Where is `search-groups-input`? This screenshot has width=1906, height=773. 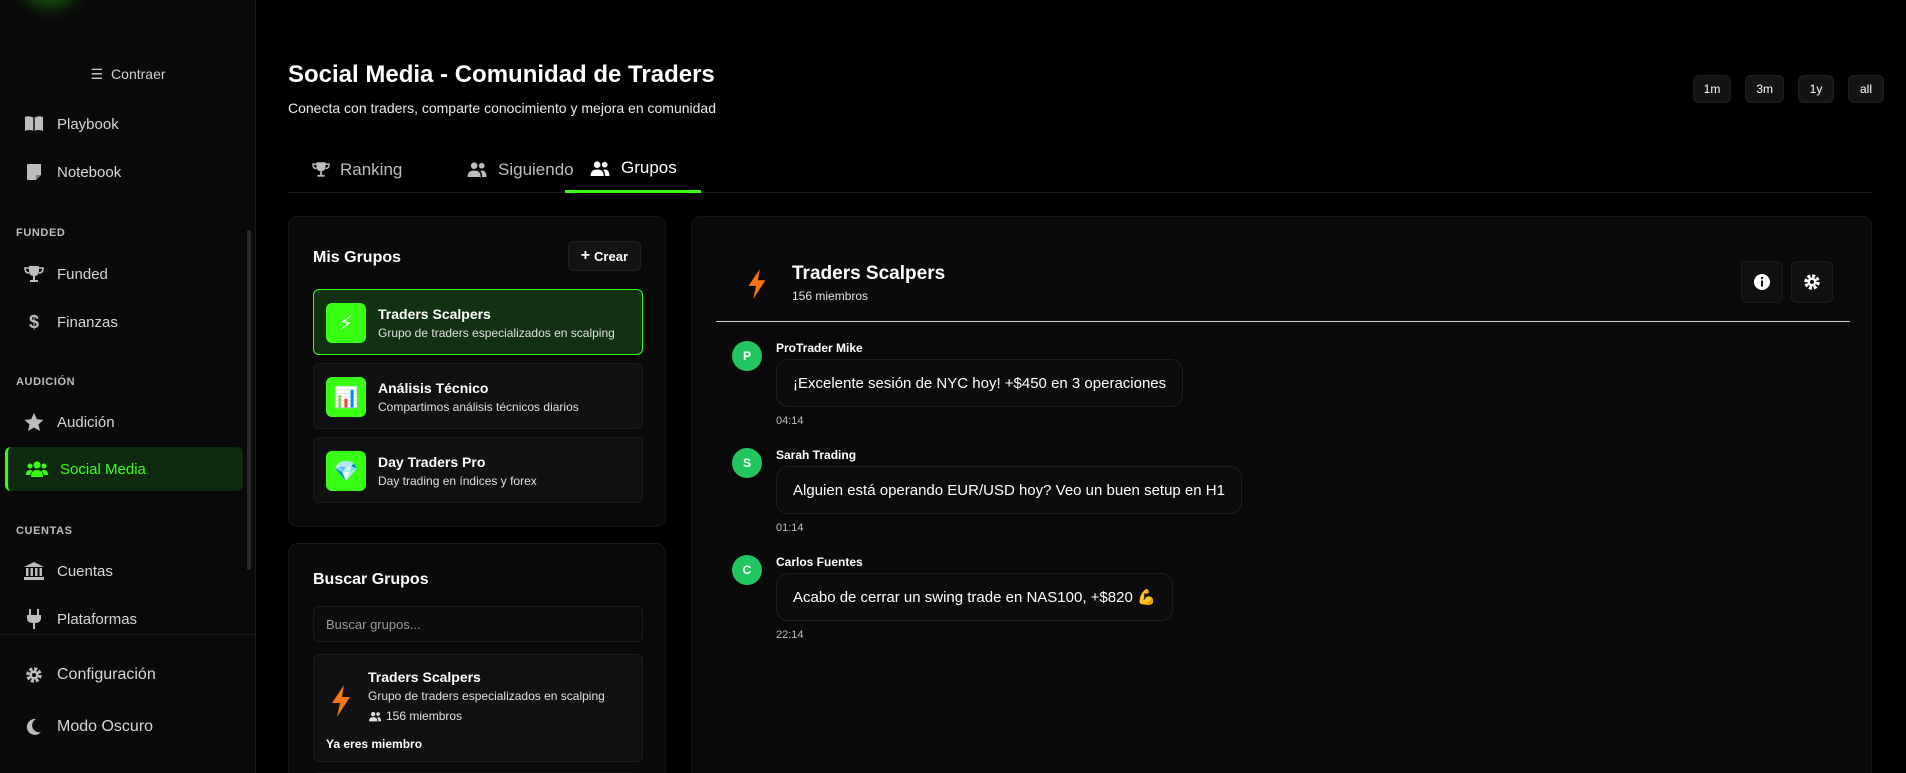 search-groups-input is located at coordinates (478, 624).